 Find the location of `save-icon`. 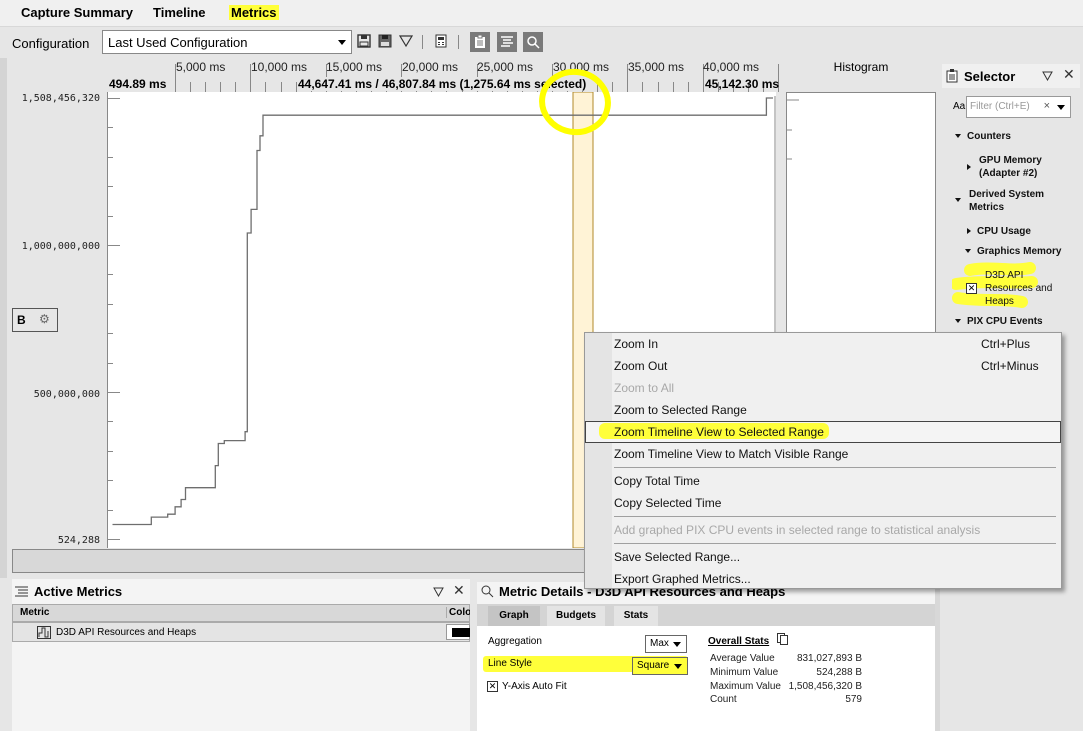

save-icon is located at coordinates (364, 41).